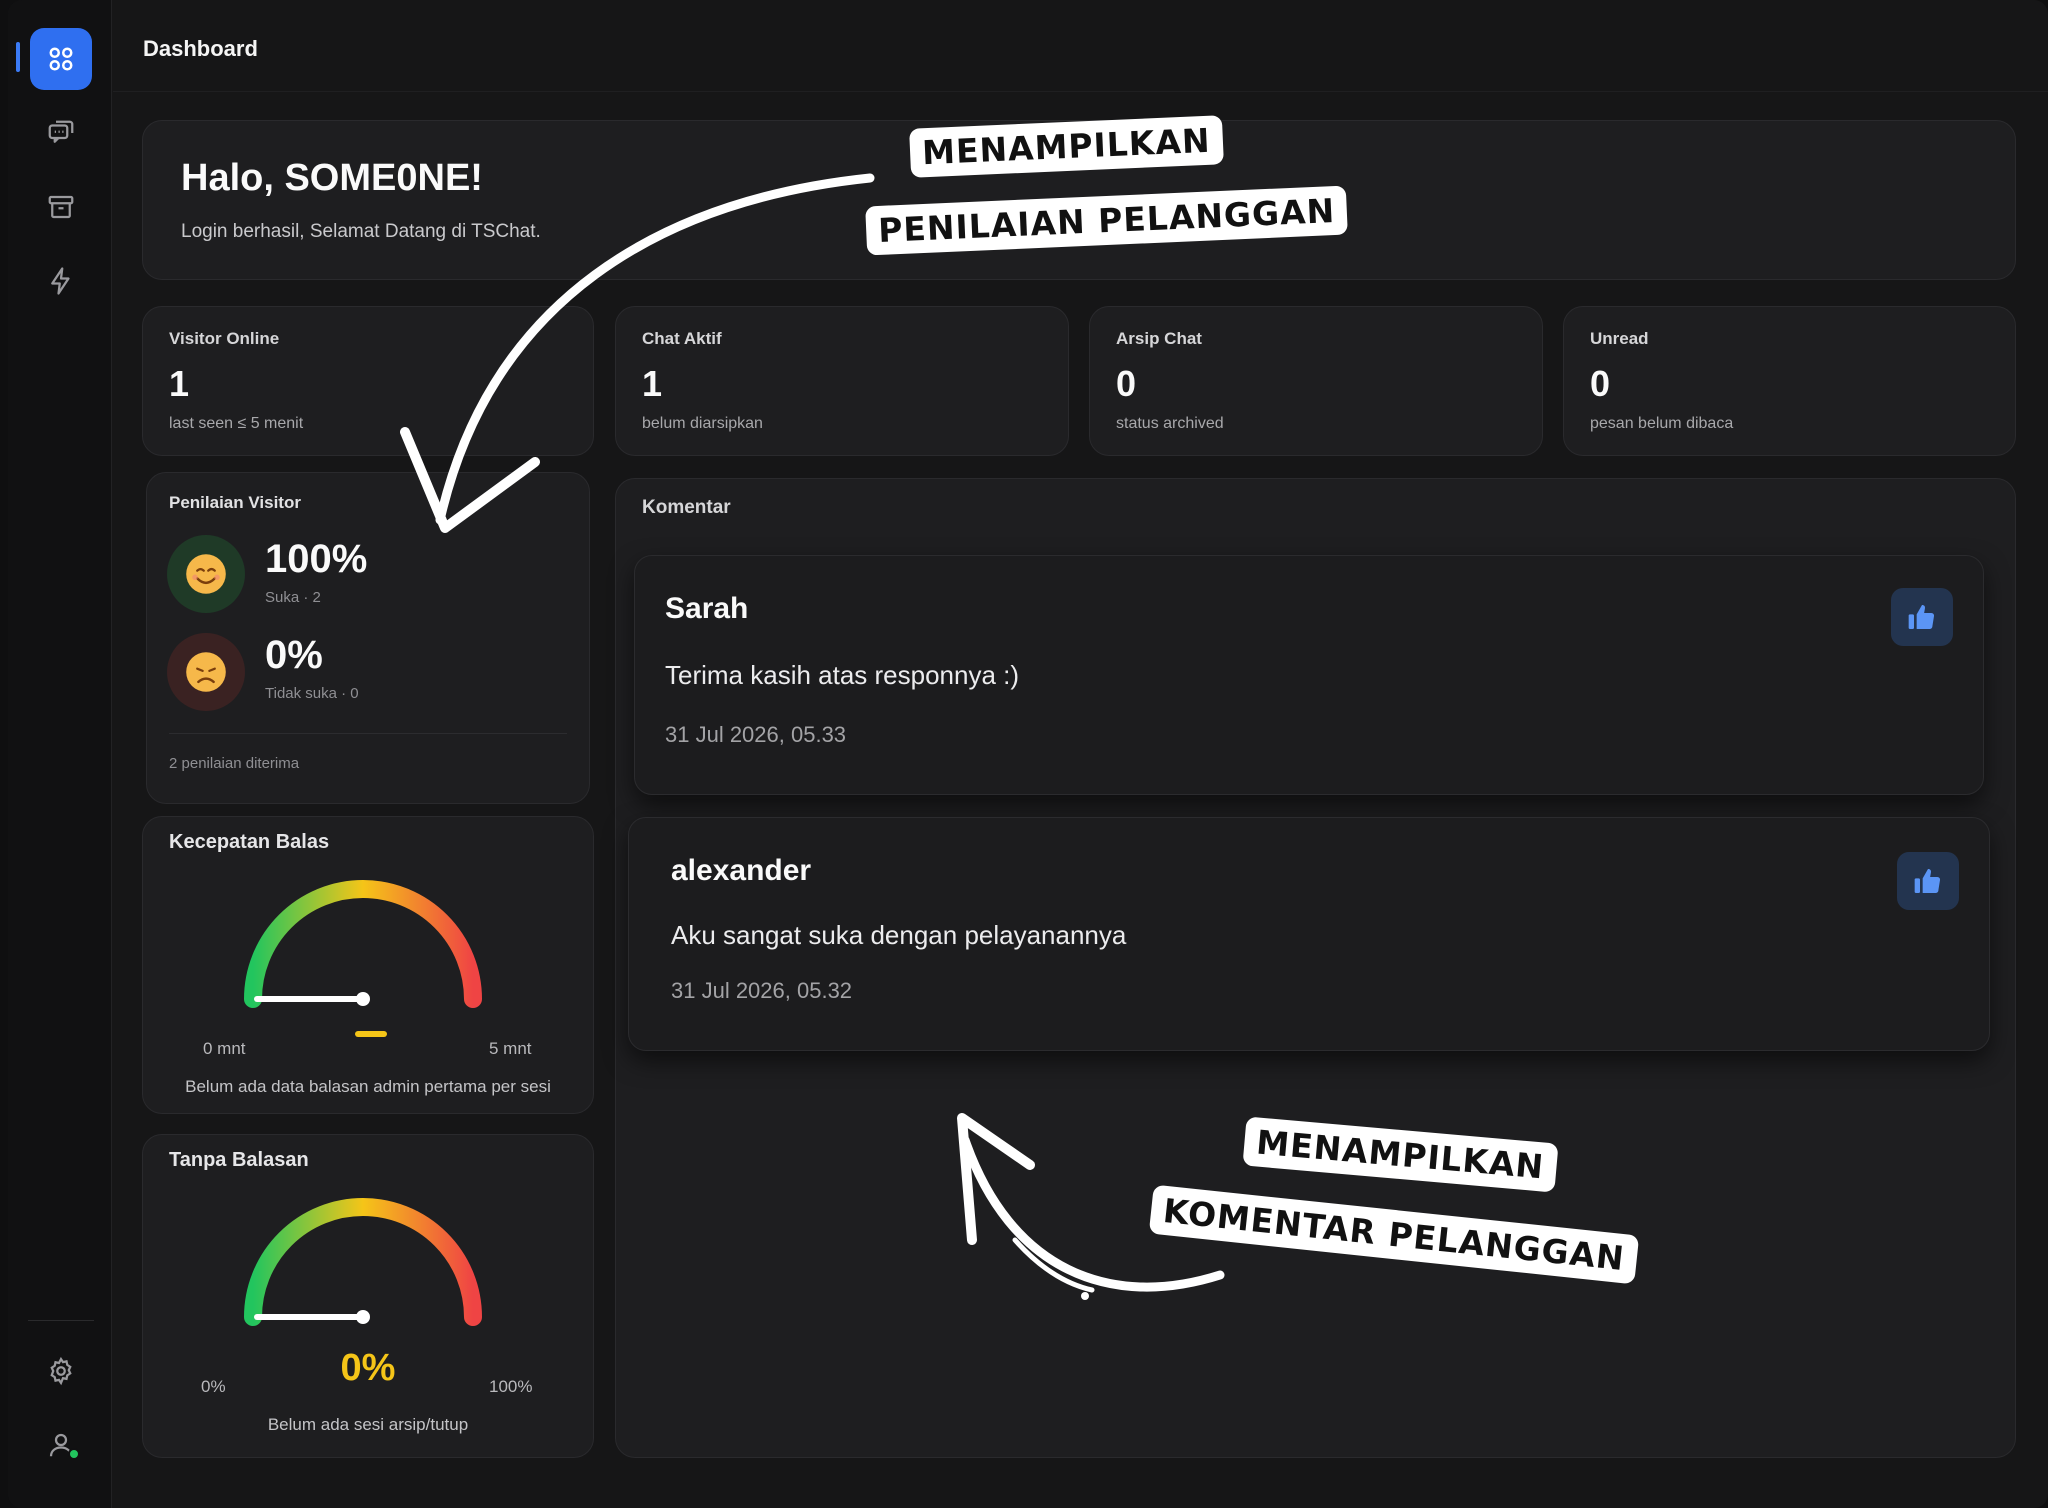 This screenshot has width=2048, height=1508. Describe the element at coordinates (234, 763) in the screenshot. I see `rating-footer: 2 penilaian diterima` at that location.